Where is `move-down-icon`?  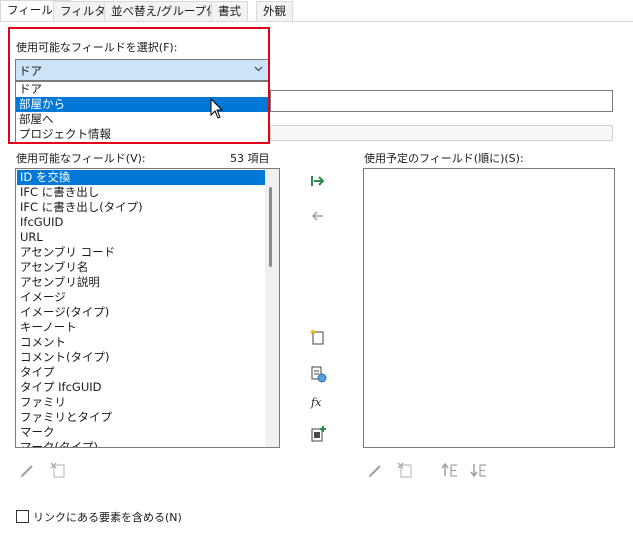 move-down-icon is located at coordinates (478, 471).